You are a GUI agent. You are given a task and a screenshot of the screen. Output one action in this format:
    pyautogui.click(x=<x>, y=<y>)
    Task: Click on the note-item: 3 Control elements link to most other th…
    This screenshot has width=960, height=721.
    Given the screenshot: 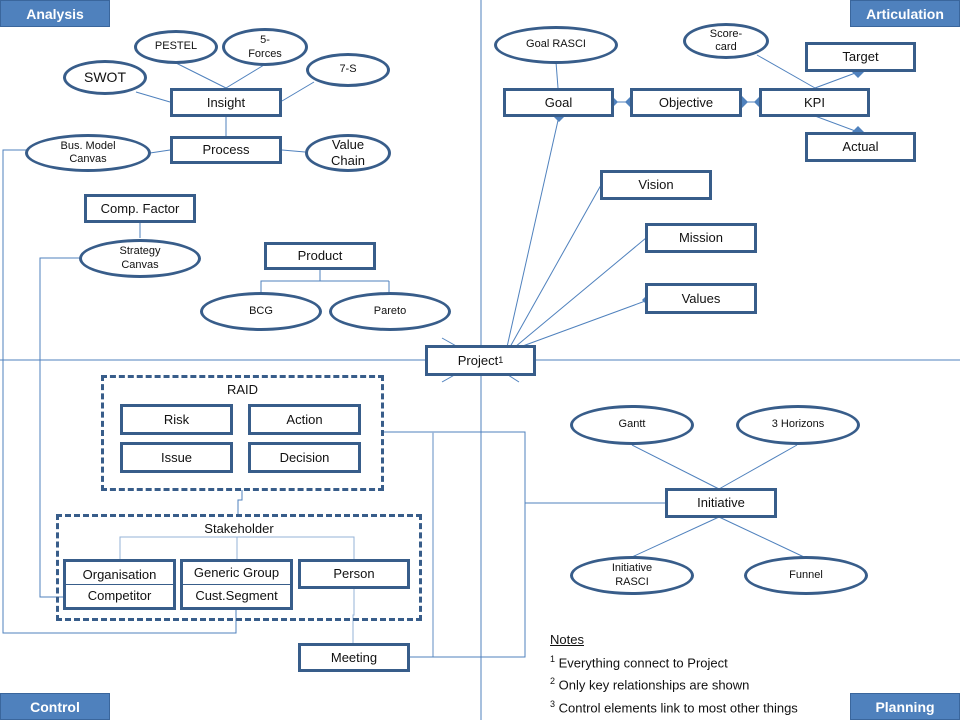 What is the action you would take?
    pyautogui.click(x=674, y=706)
    